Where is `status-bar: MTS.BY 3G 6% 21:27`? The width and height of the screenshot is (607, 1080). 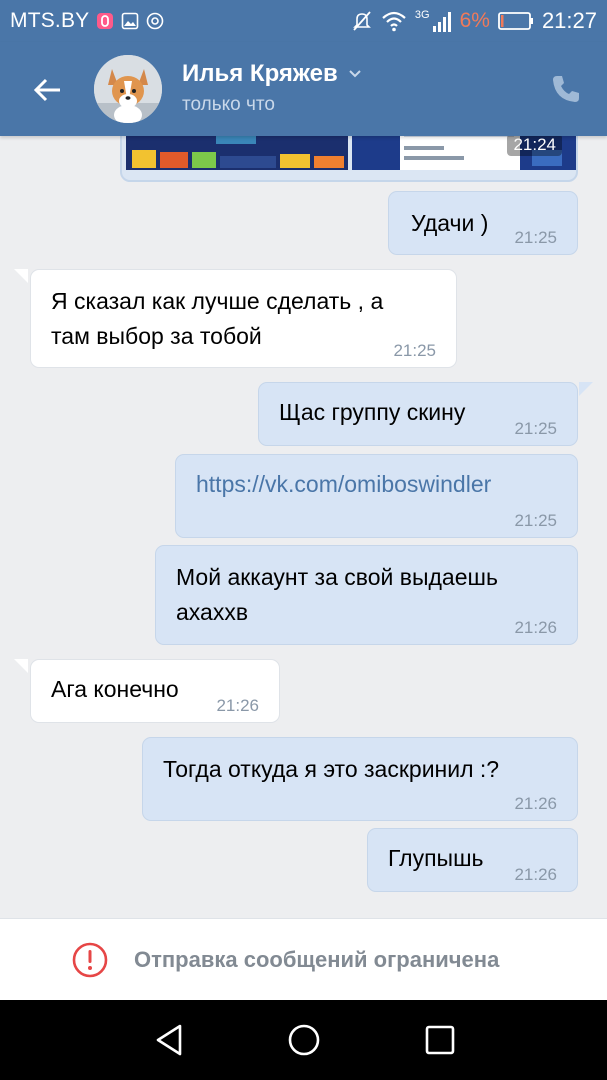
status-bar: MTS.BY 3G 6% 21:27 is located at coordinates (303, 21).